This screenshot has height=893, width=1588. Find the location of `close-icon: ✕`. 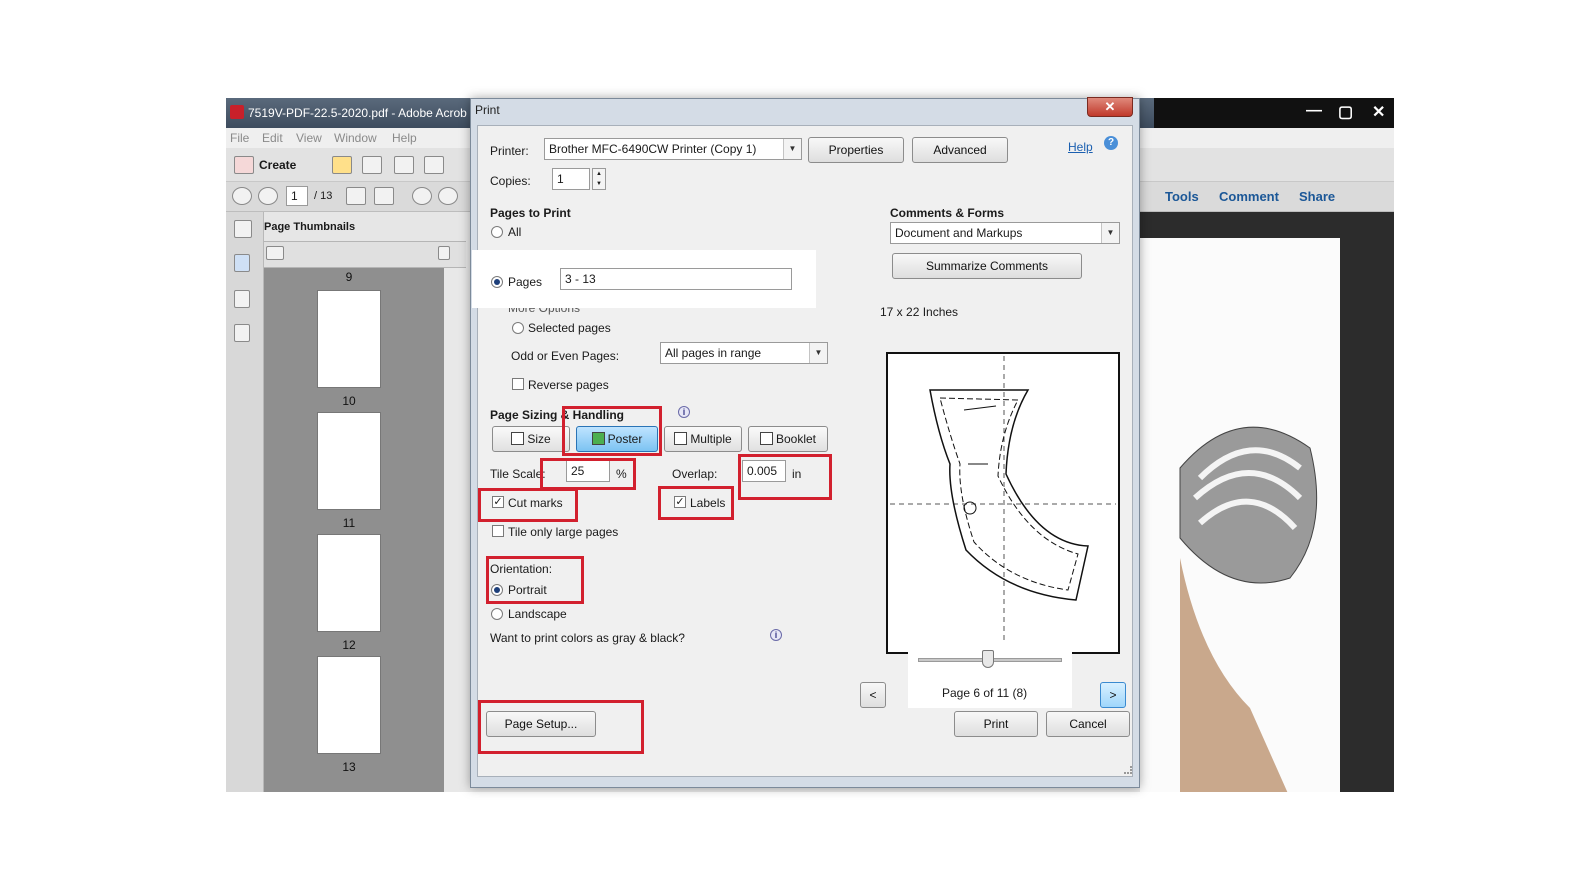

close-icon: ✕ is located at coordinates (1110, 107).